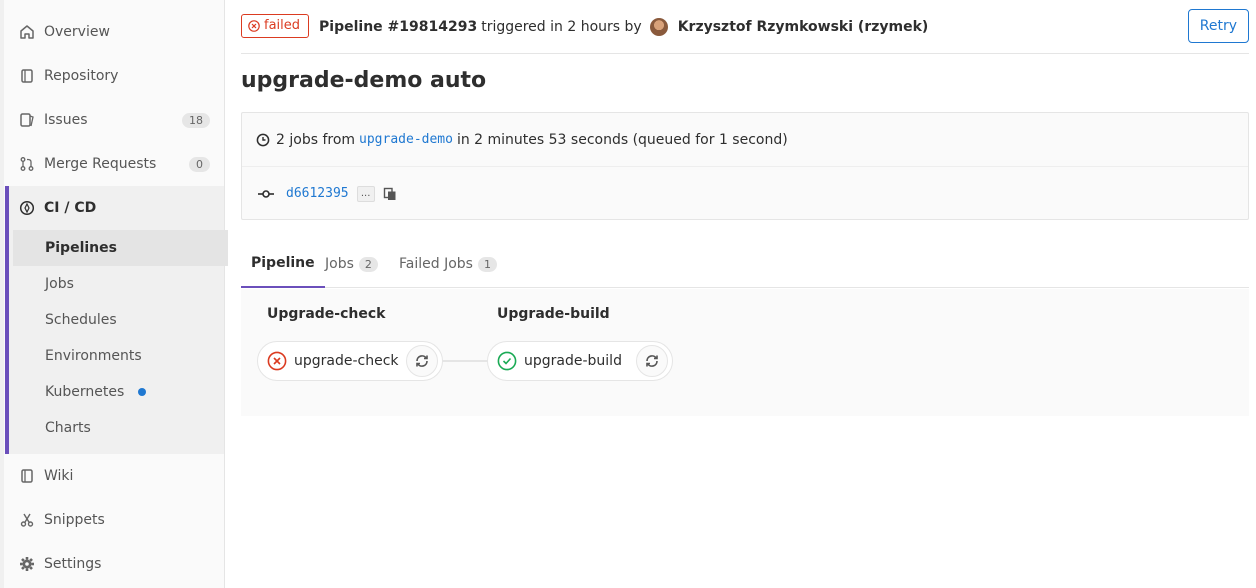 The width and height of the screenshot is (1256, 588). What do you see at coordinates (27, 564) in the screenshot?
I see `gear-icon` at bounding box center [27, 564].